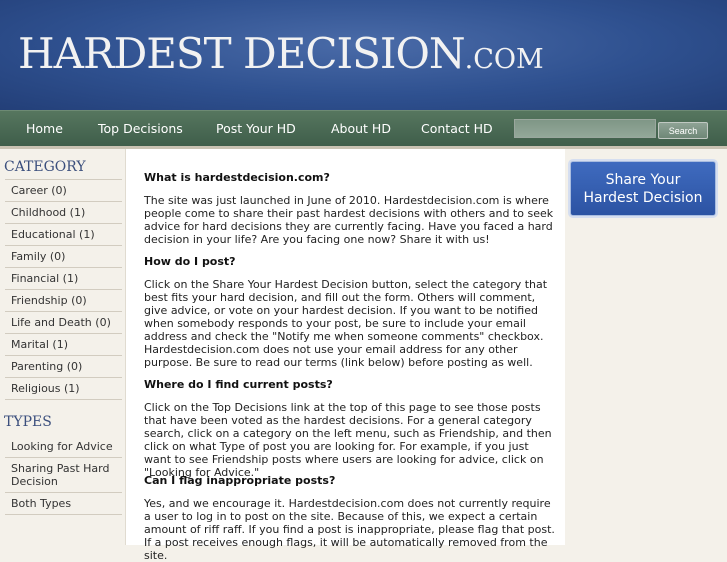  Describe the element at coordinates (457, 128) in the screenshot. I see `nav-contact-hd: Contact HD` at that location.